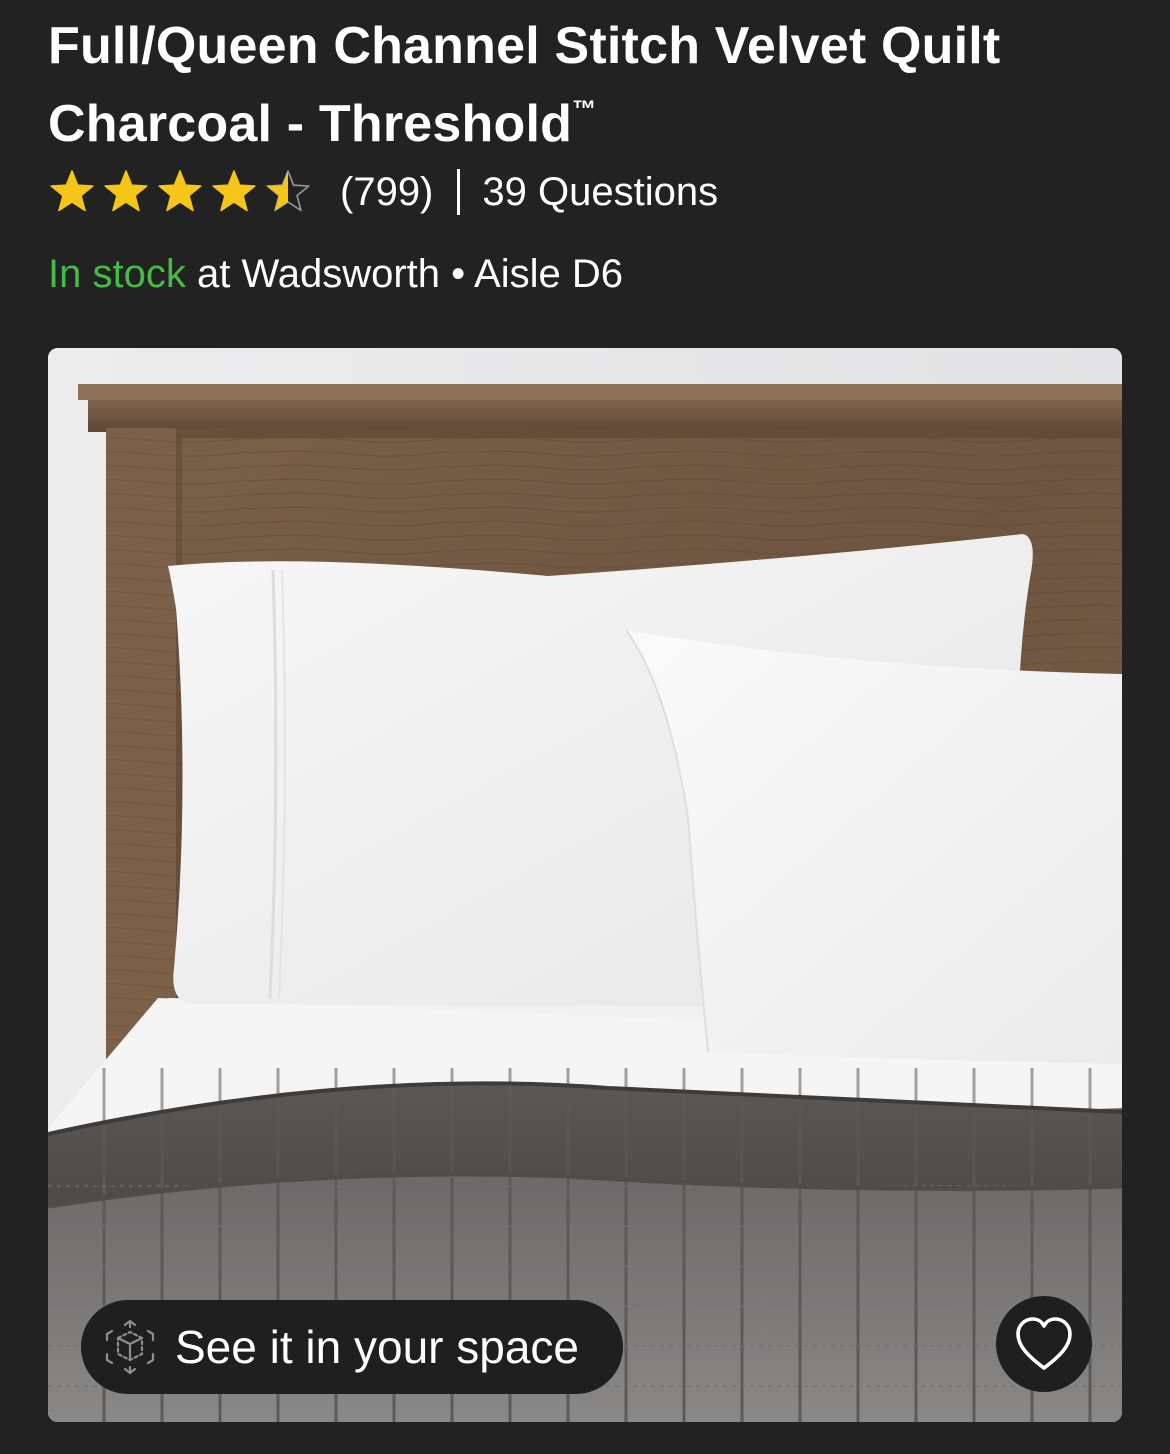 The image size is (1170, 1454). Describe the element at coordinates (386, 192) in the screenshot. I see `review-count-link: (799)` at that location.